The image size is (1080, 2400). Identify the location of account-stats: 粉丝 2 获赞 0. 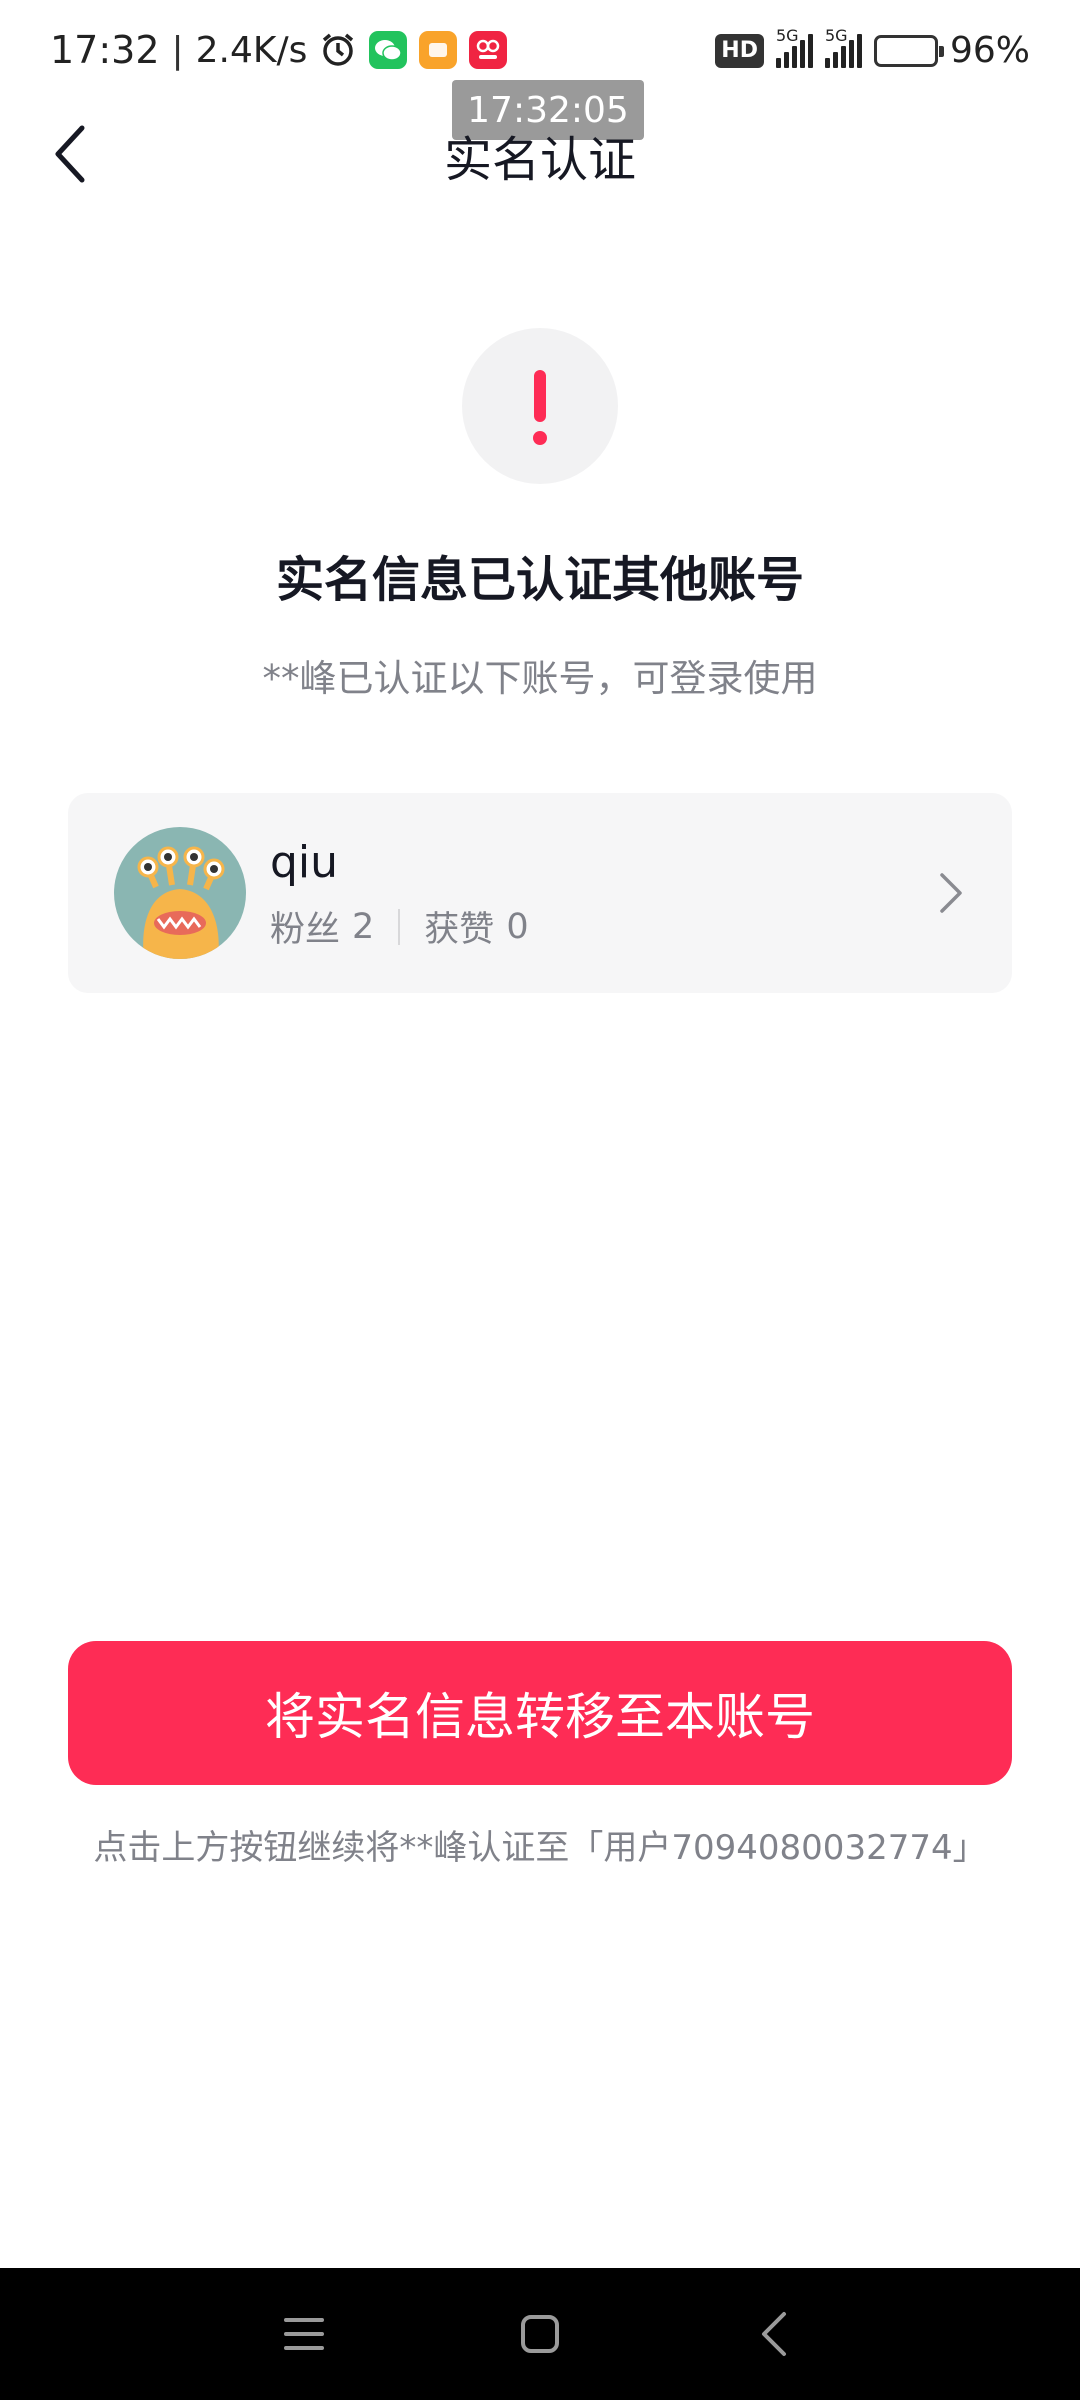
(399, 926).